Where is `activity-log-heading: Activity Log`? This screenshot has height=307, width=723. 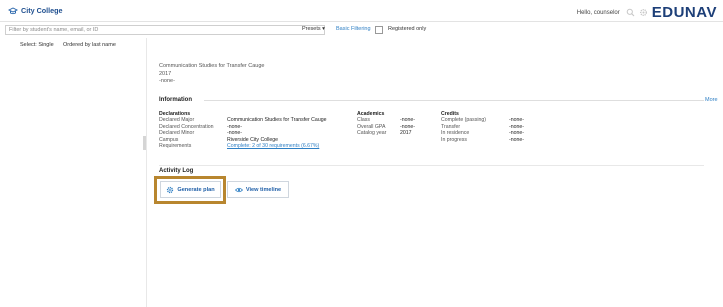
activity-log-heading: Activity Log is located at coordinates (176, 171).